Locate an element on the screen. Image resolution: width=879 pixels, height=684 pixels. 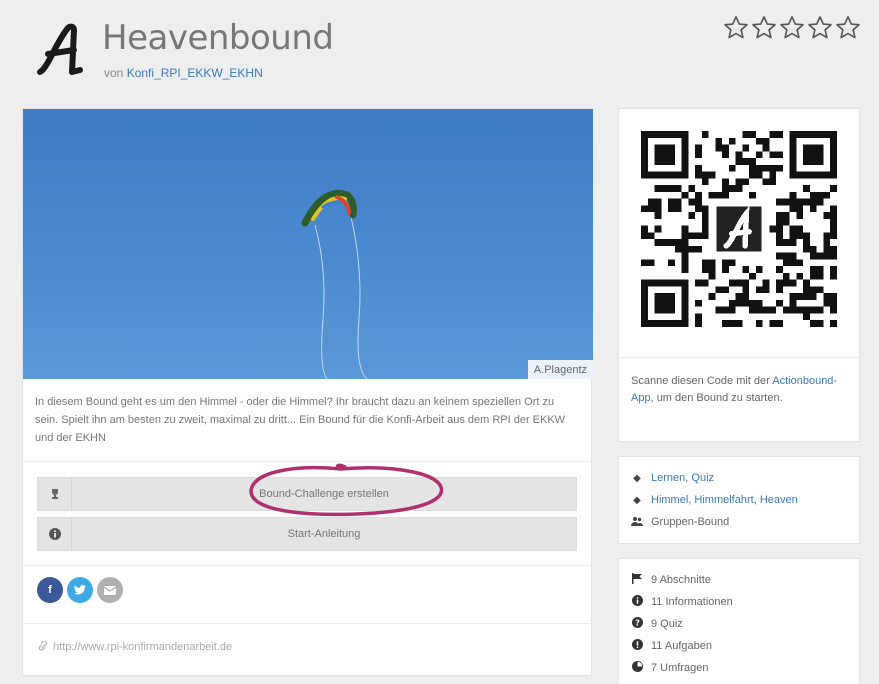
flag-icon is located at coordinates (637, 580).